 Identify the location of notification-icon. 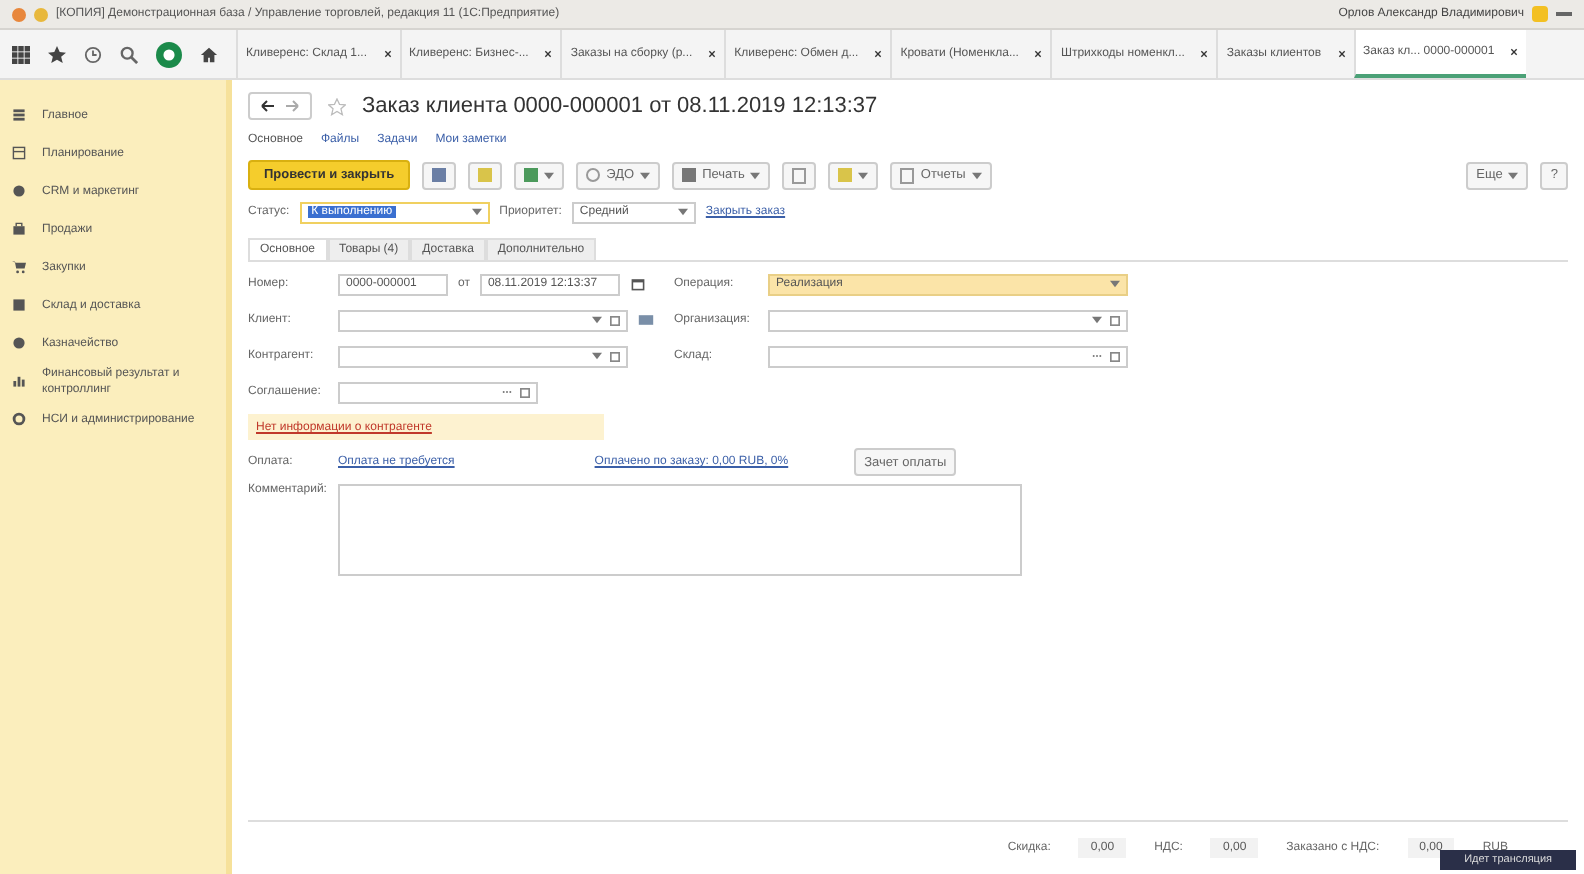
(169, 54).